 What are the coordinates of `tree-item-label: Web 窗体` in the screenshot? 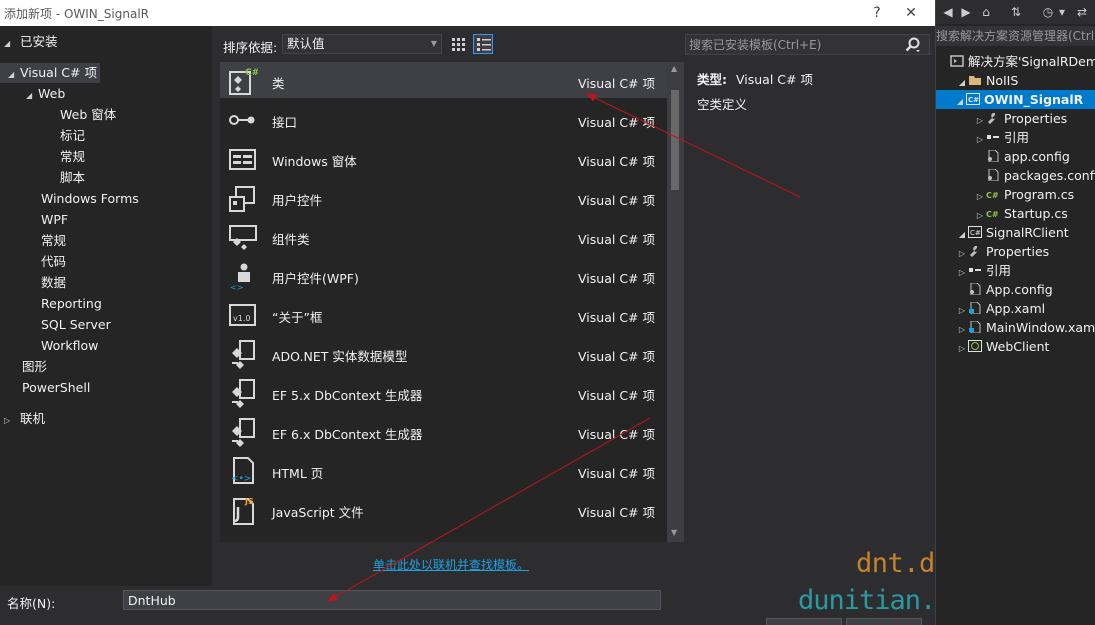 It's located at (88, 114).